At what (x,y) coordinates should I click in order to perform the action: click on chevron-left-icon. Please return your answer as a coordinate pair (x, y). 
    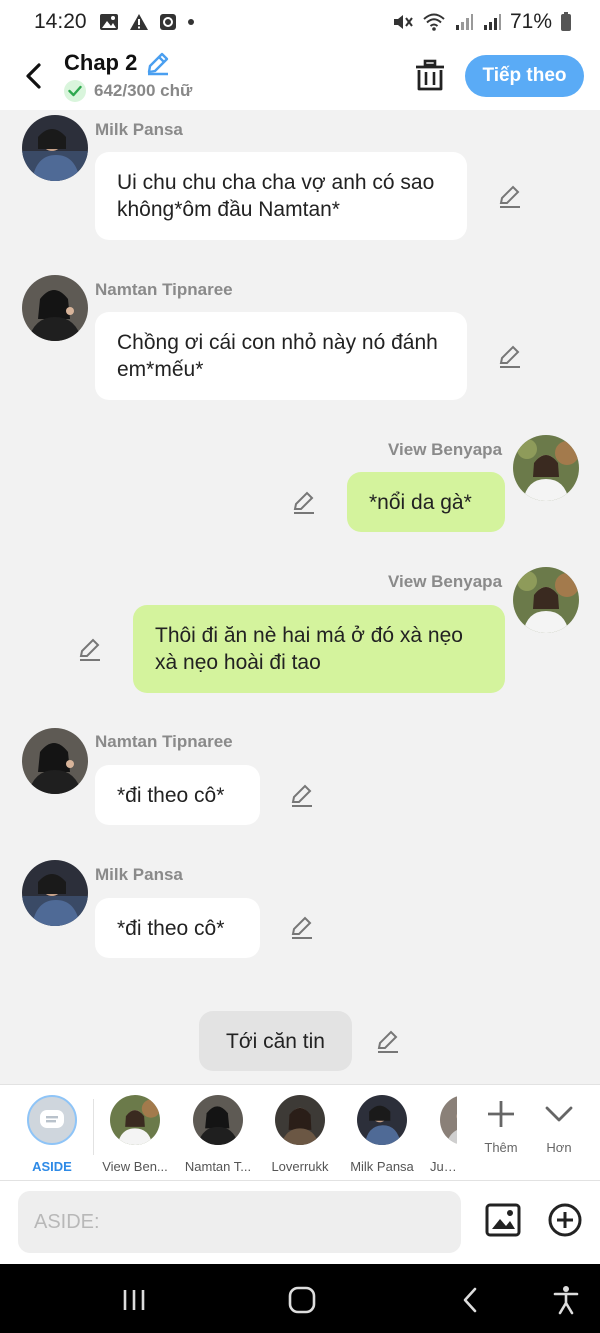
    Looking at the image, I should click on (33, 76).